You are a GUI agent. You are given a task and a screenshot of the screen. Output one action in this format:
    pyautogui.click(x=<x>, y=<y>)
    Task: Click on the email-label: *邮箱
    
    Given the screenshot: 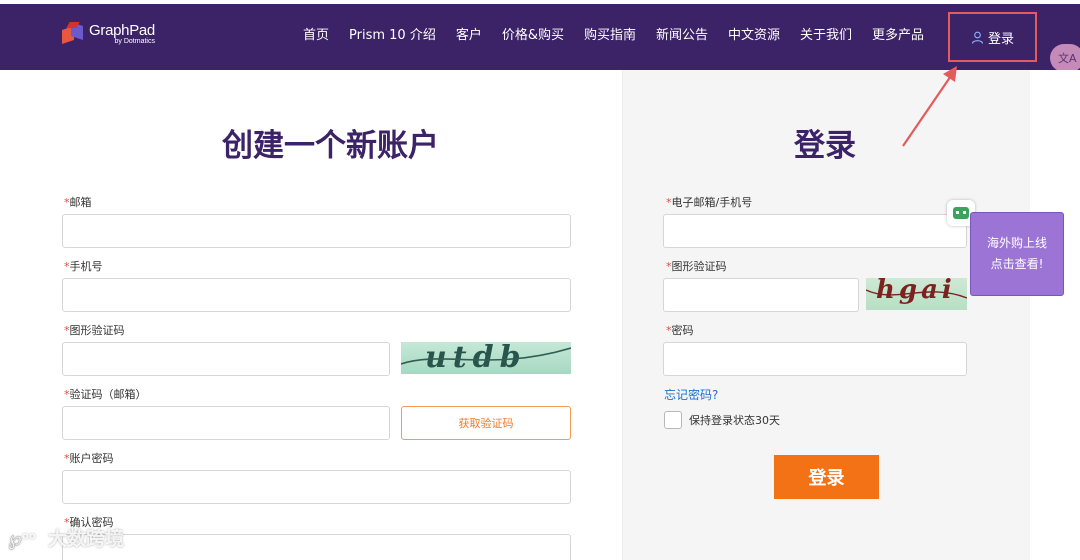 What is the action you would take?
    pyautogui.click(x=78, y=202)
    